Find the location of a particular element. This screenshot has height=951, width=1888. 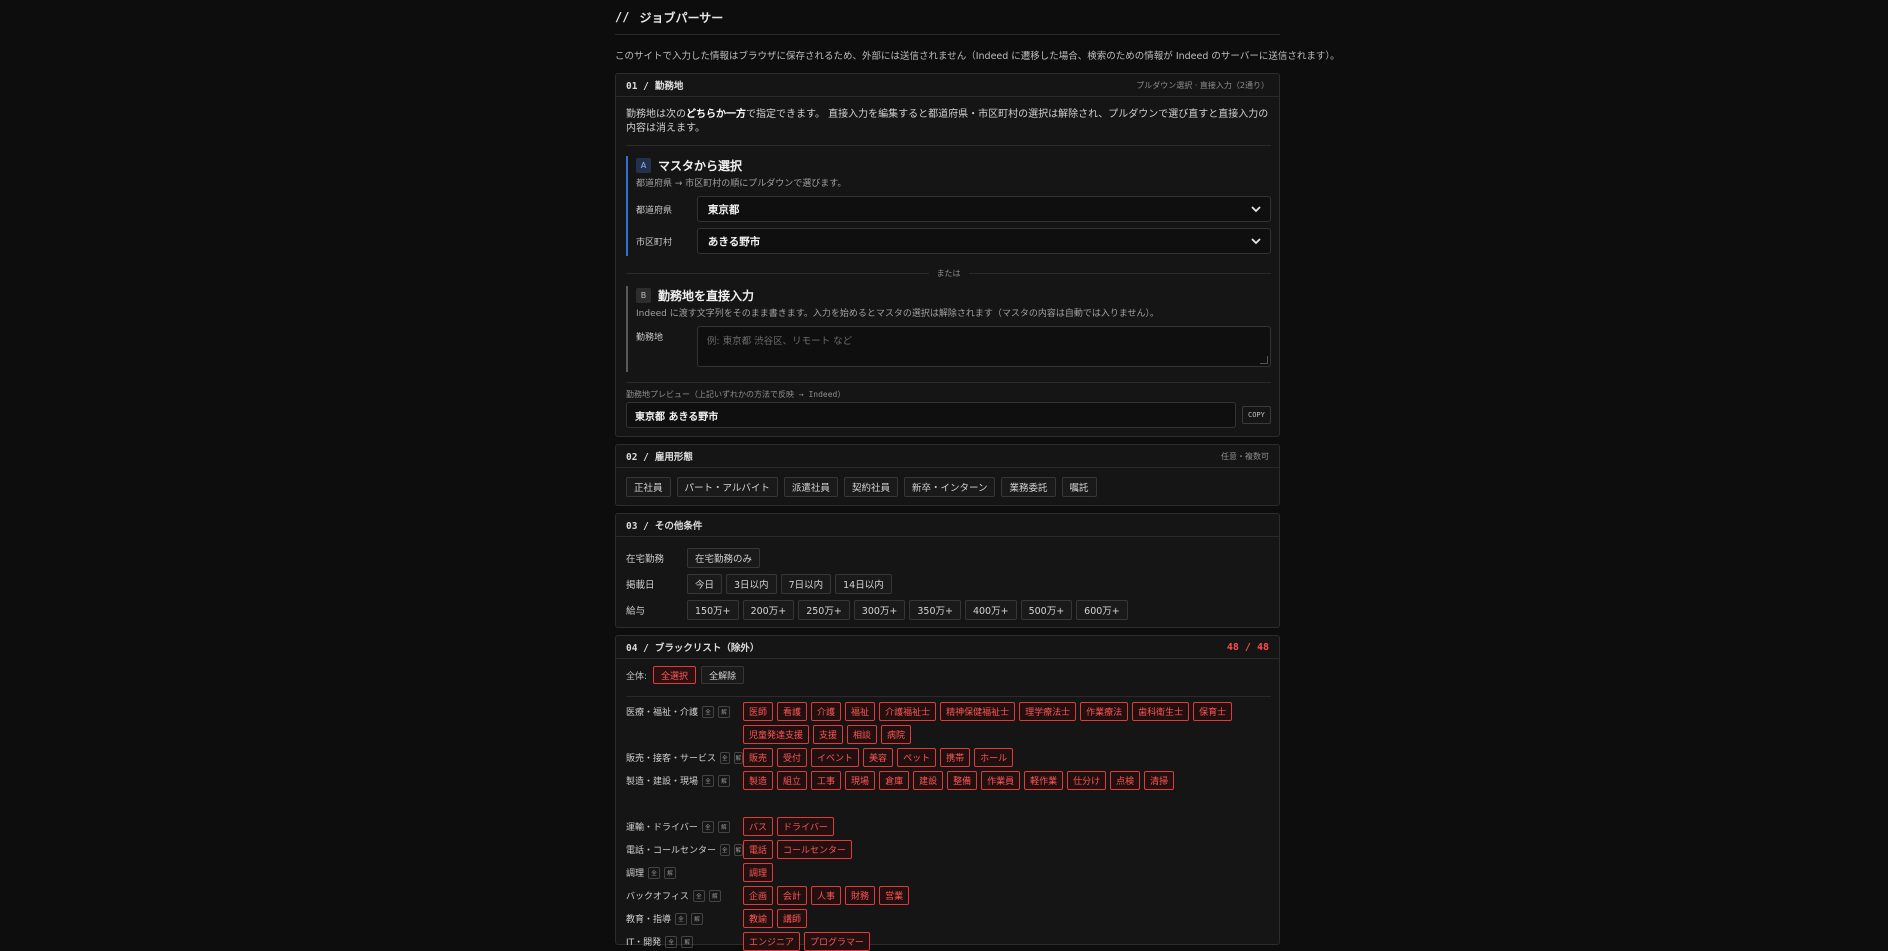

employment-option-chip: 派遣社員 is located at coordinates (810, 487).